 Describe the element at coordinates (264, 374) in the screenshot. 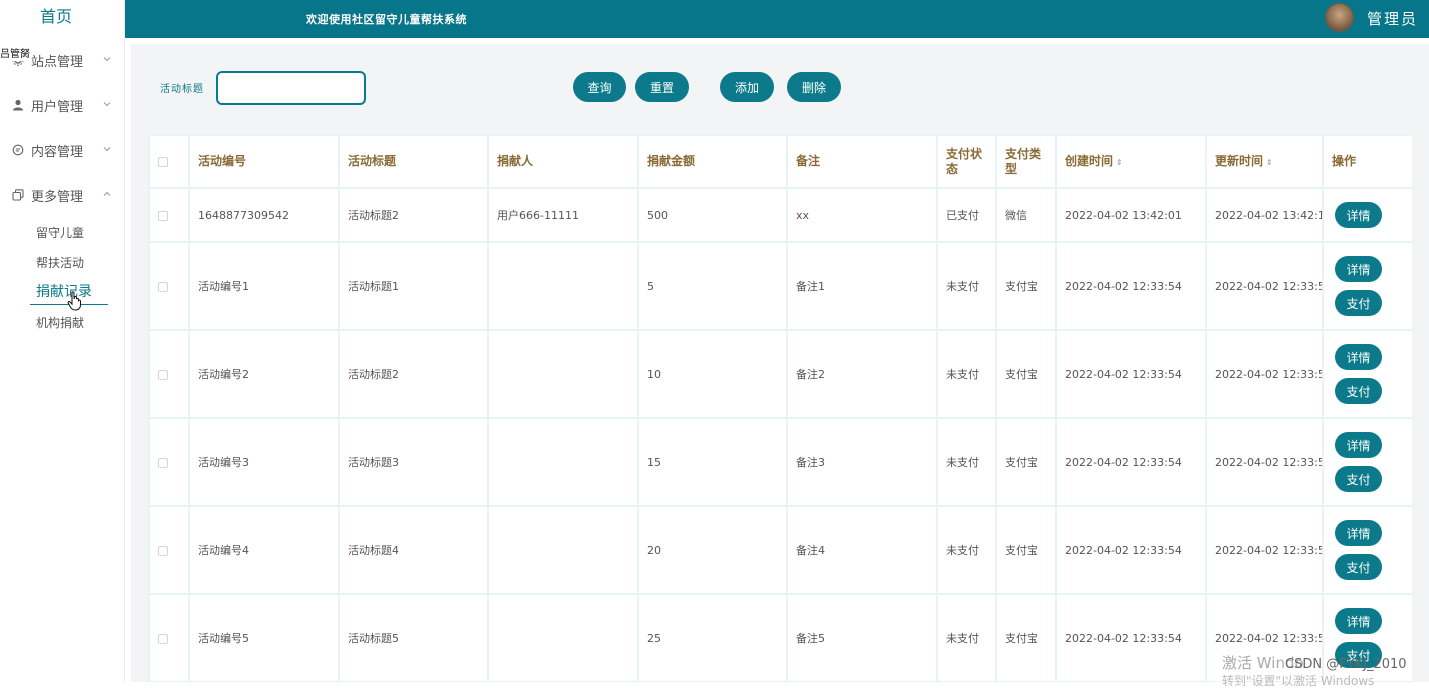

I see `cell-activity-id: 活动编号2` at that location.